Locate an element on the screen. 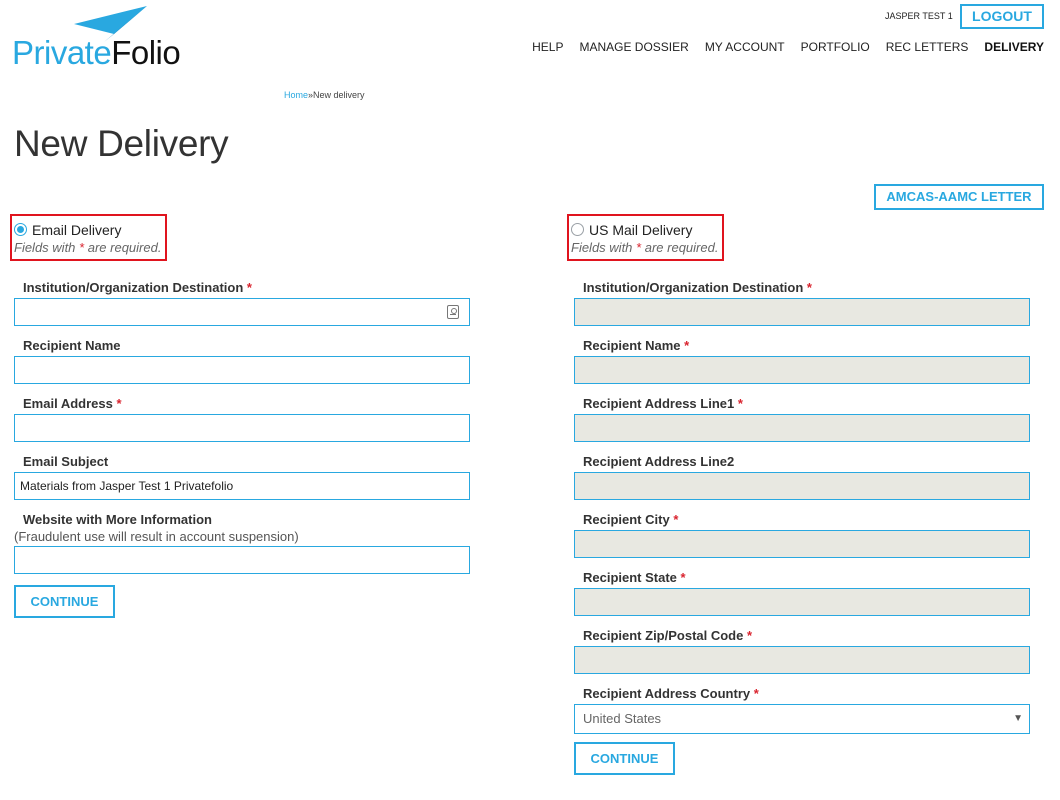 The image size is (1060, 800). amcas-aamc-letter-button: AMCAS-AAMC LETTER is located at coordinates (959, 197).